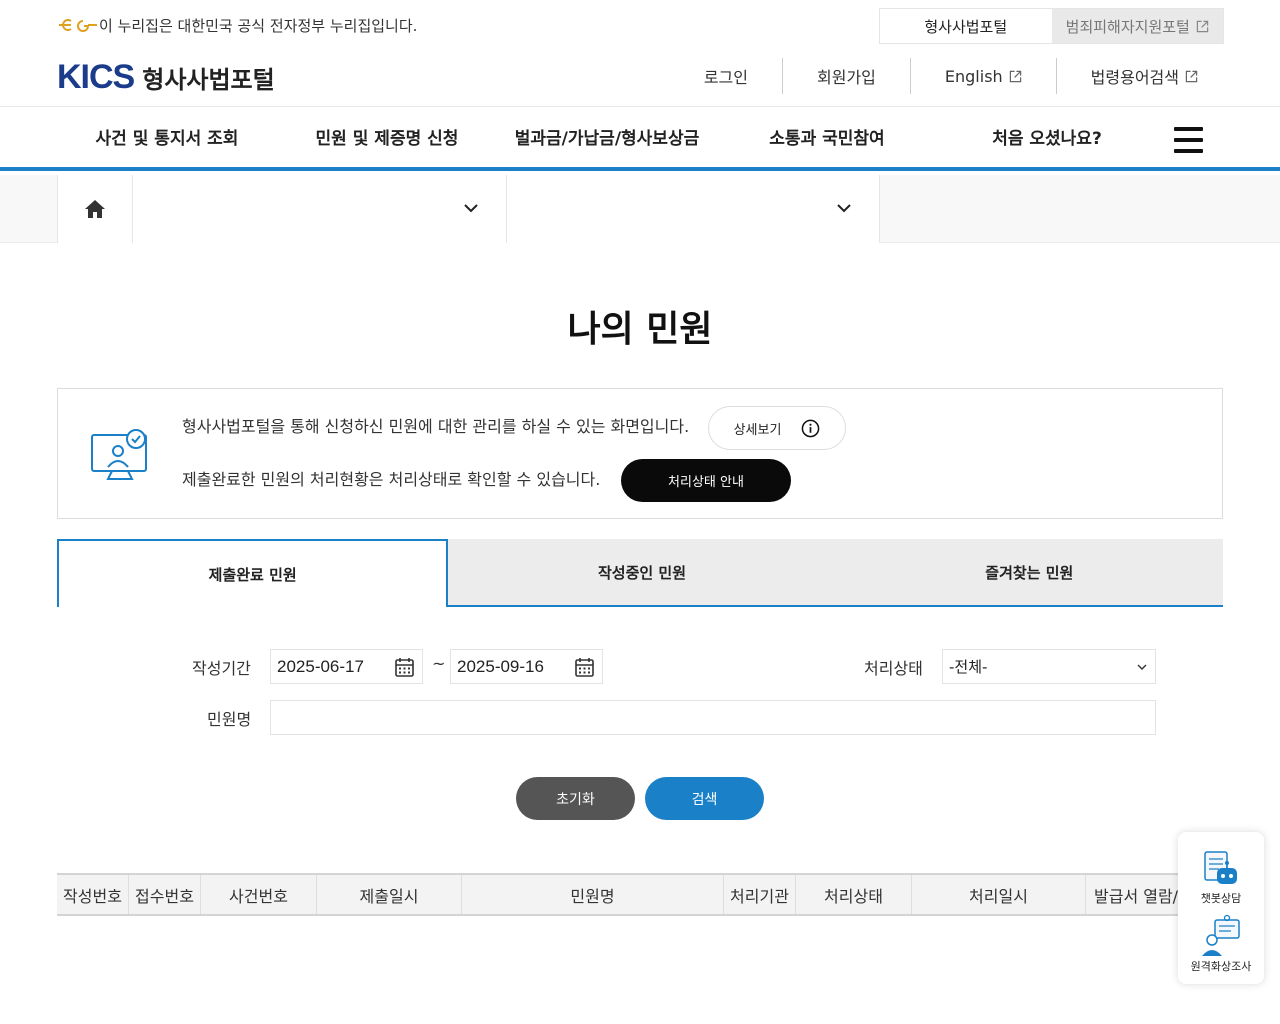  I want to click on search-label: 검색, so click(704, 799).